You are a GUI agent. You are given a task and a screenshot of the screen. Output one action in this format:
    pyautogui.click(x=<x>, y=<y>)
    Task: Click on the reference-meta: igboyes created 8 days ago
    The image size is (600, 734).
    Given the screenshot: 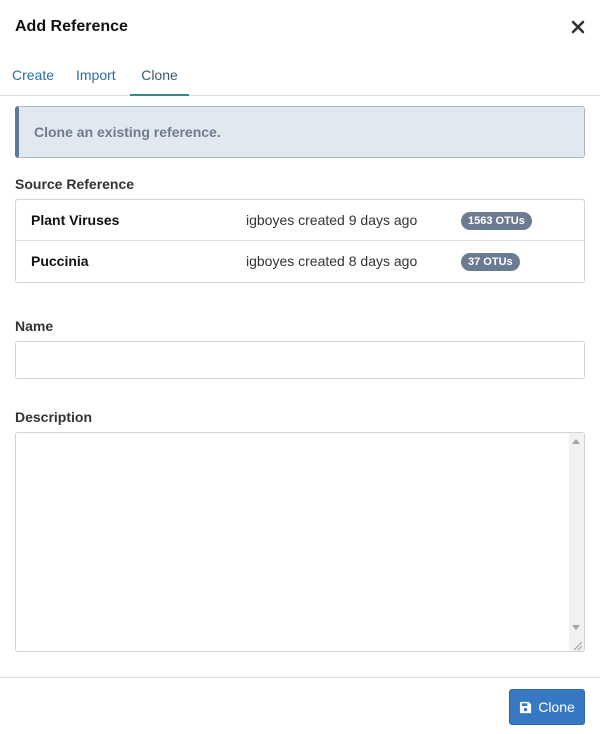 What is the action you would take?
    pyautogui.click(x=332, y=261)
    